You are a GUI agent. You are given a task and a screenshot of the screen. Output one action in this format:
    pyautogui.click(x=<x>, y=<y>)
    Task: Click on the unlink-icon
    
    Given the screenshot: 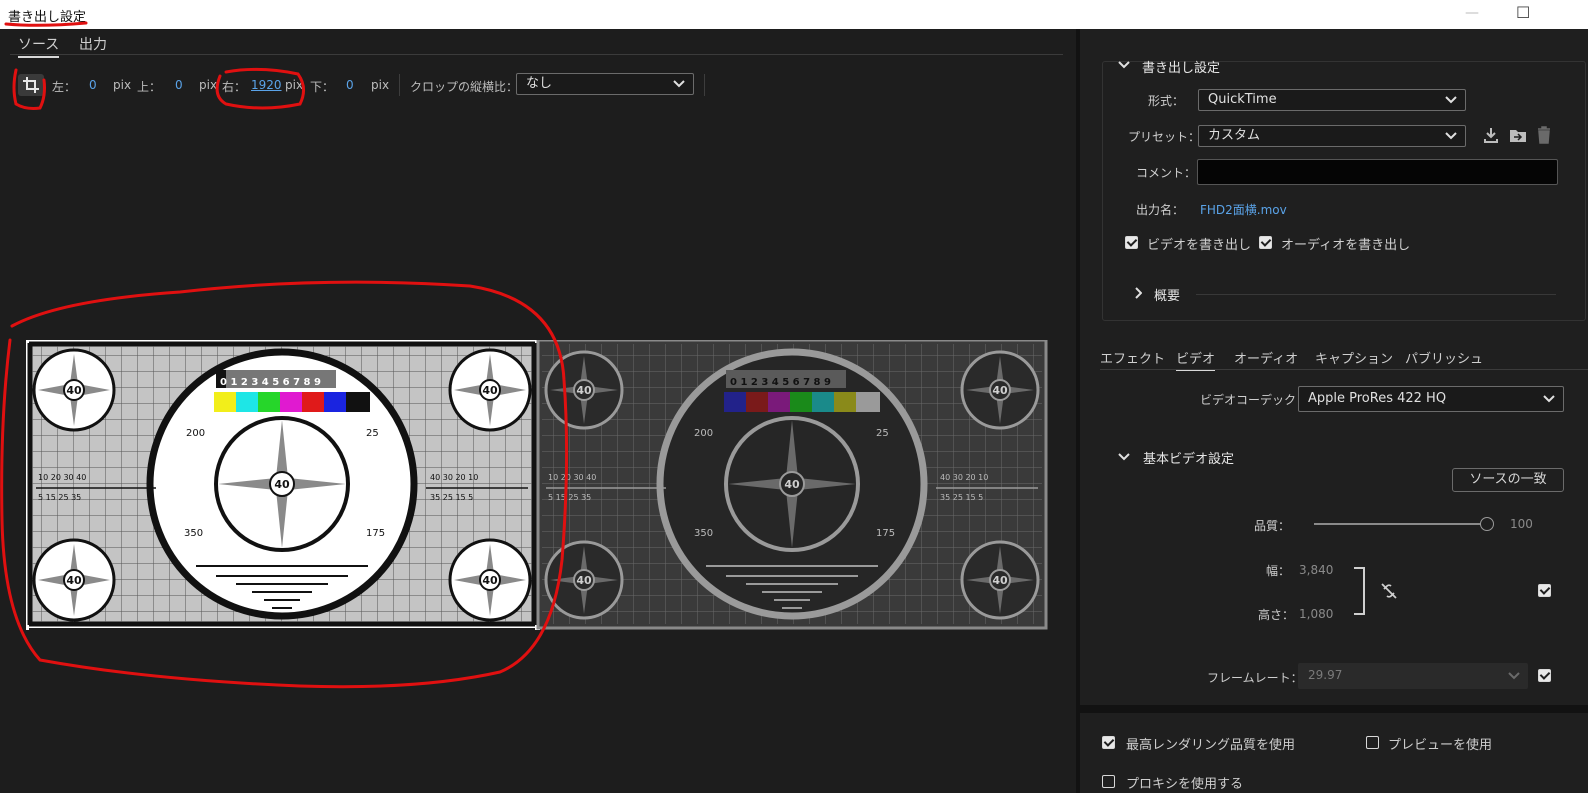 What is the action you would take?
    pyautogui.click(x=1389, y=591)
    